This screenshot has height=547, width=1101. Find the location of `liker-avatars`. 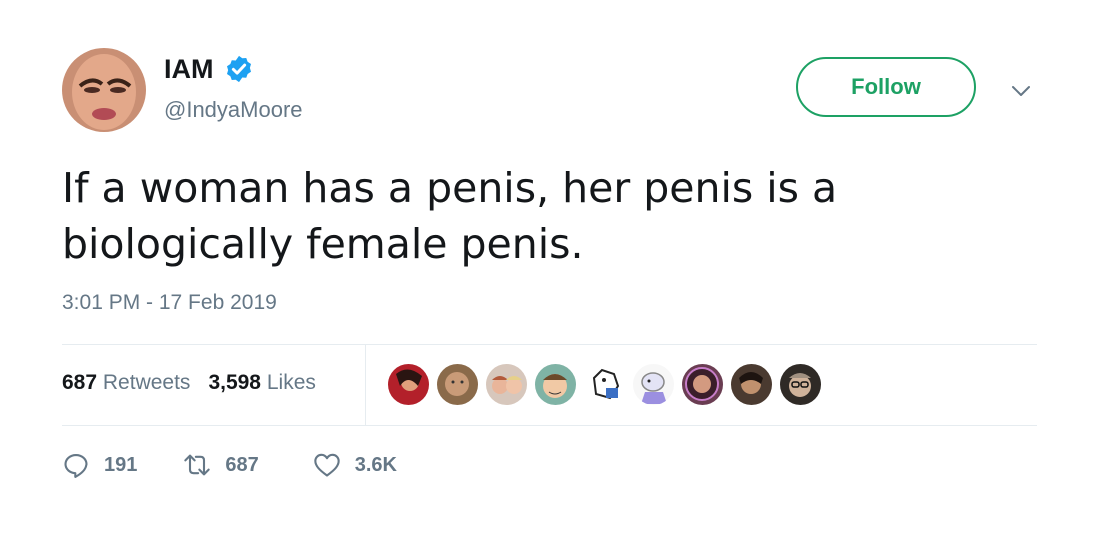

liker-avatars is located at coordinates (604, 384).